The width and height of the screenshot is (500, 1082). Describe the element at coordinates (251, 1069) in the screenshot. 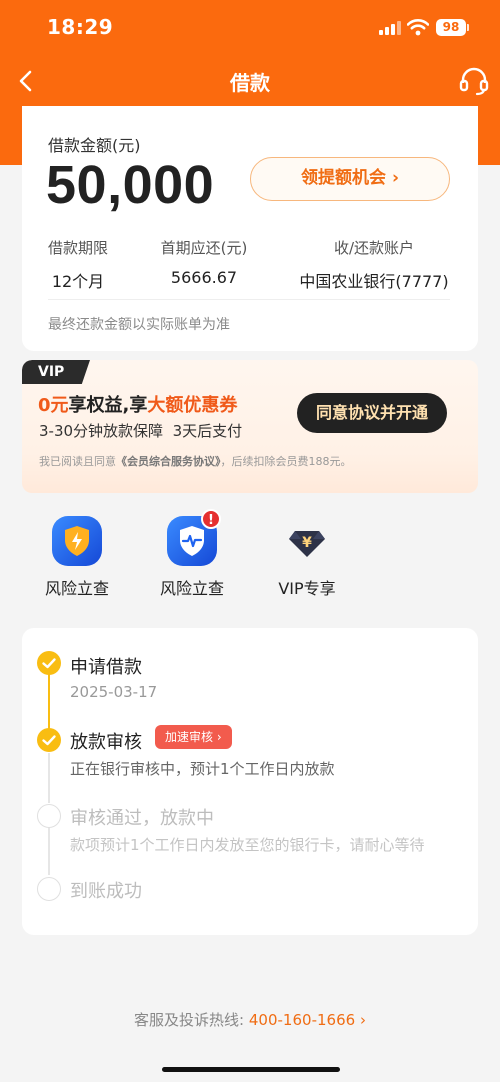

I see `home-indicator` at that location.